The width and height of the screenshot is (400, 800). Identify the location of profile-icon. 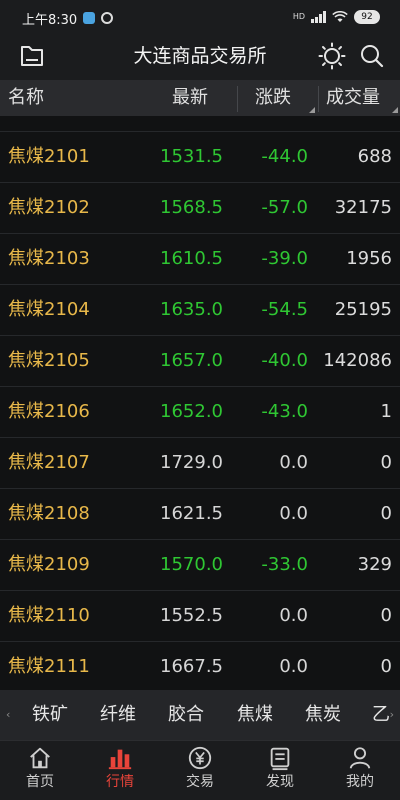
(360, 758).